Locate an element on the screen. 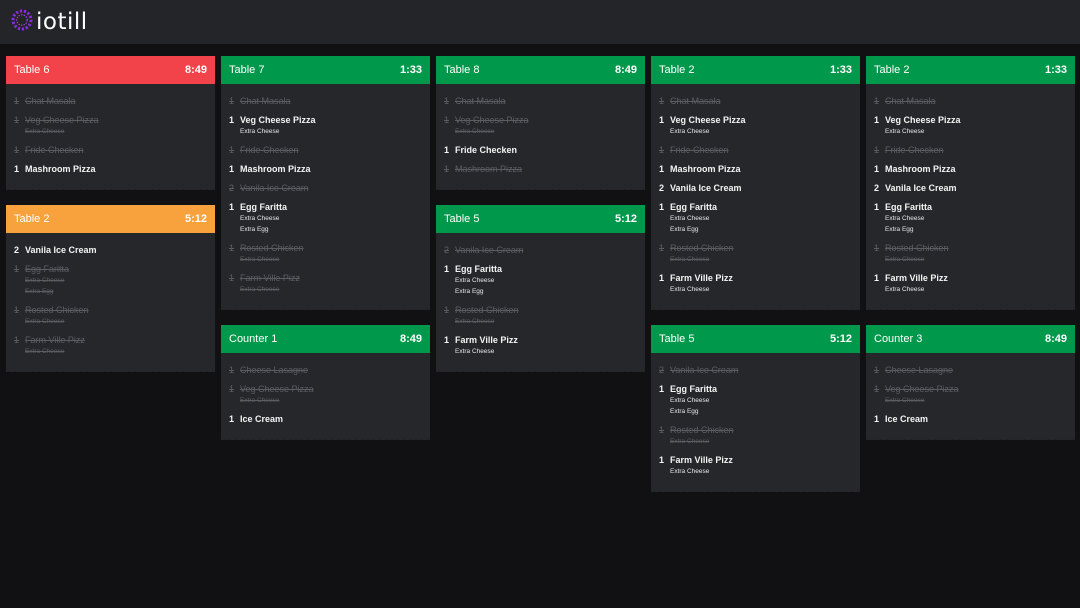  item-quantity: 2 is located at coordinates (17, 250).